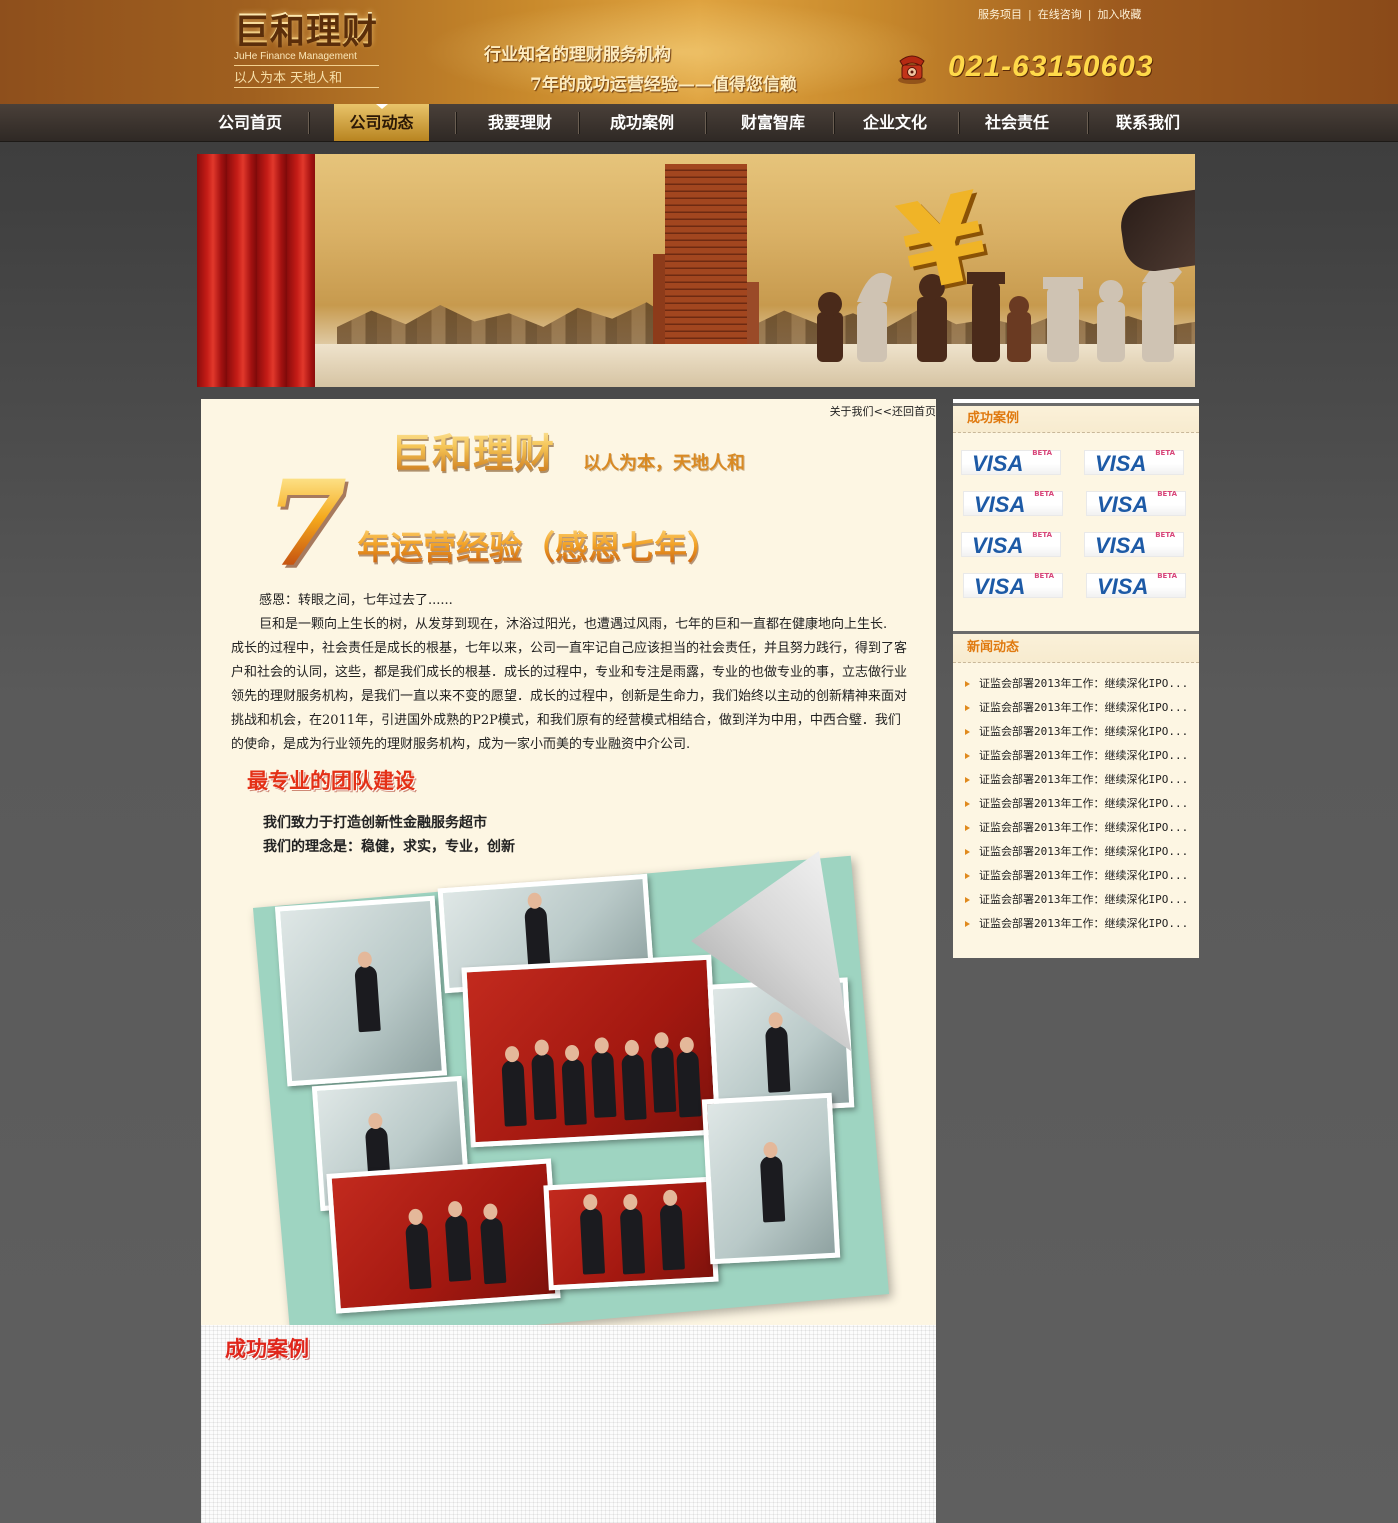  What do you see at coordinates (663, 85) in the screenshot?
I see `header-slogan-2: 7年的成功运营经验——值得您信赖` at bounding box center [663, 85].